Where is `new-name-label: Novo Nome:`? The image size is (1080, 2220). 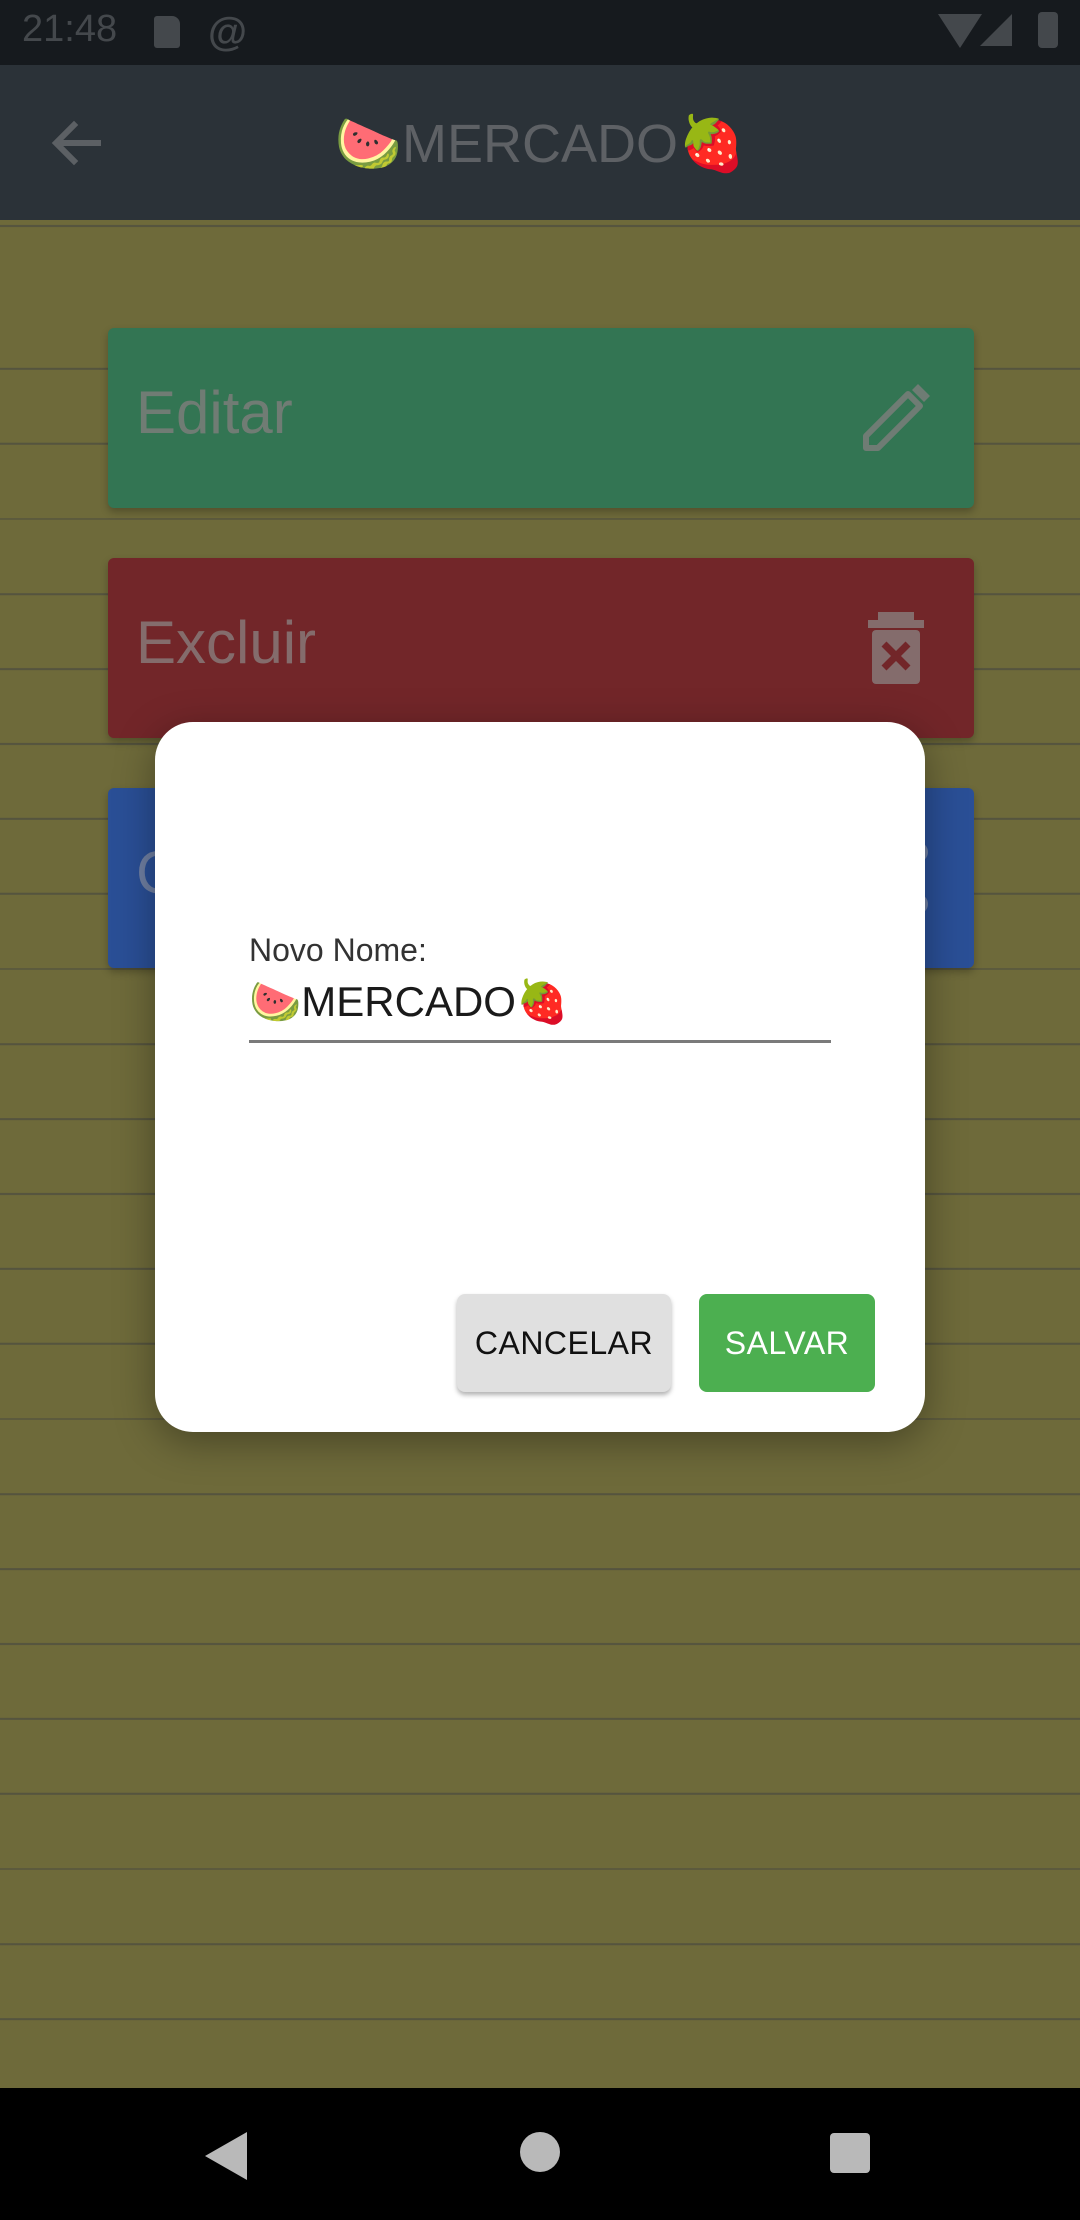
new-name-label: Novo Nome: is located at coordinates (338, 950).